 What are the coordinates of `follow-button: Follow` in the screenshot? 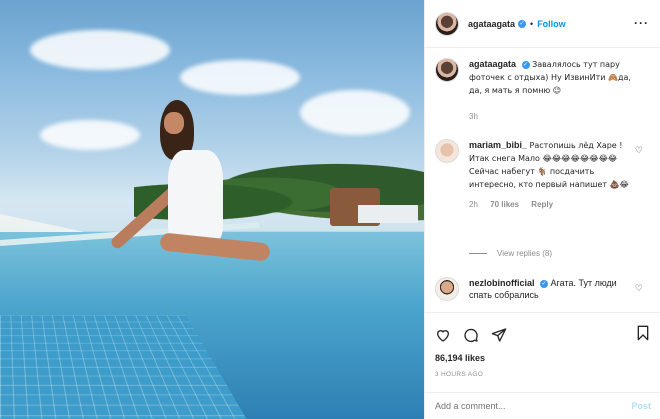 It's located at (551, 24).